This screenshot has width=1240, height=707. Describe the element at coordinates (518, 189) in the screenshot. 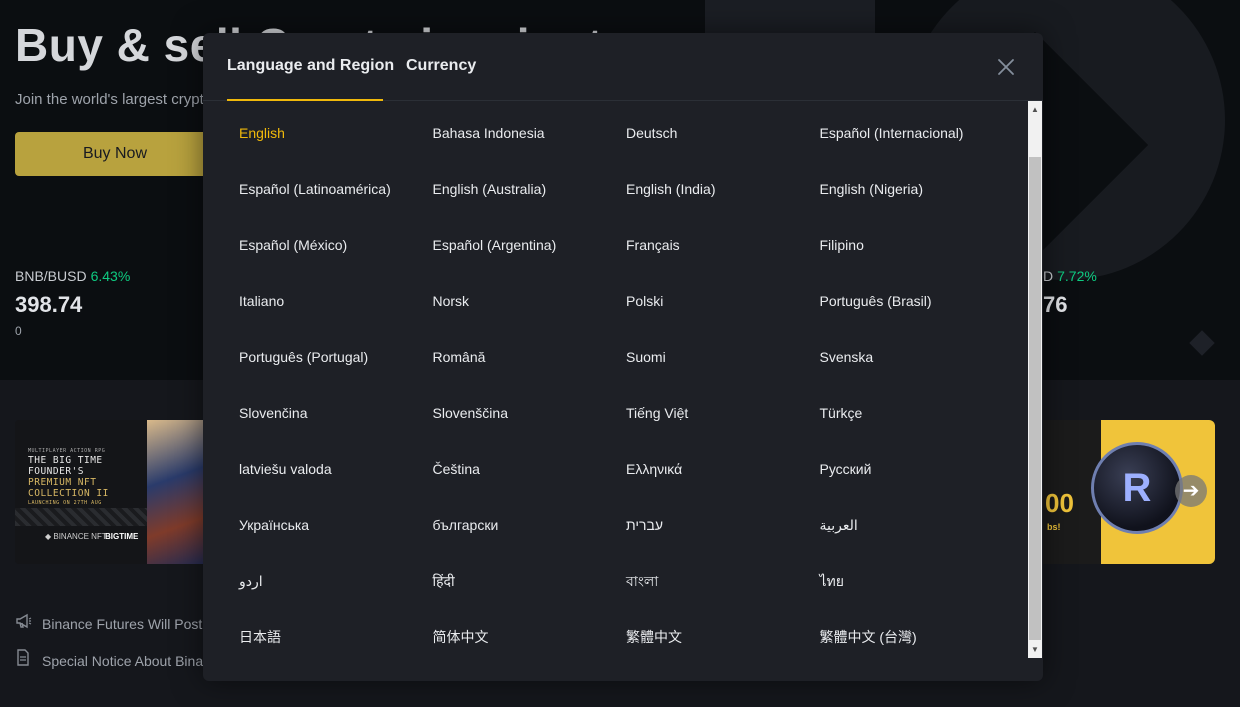

I see `language-option: English (Australia)` at that location.